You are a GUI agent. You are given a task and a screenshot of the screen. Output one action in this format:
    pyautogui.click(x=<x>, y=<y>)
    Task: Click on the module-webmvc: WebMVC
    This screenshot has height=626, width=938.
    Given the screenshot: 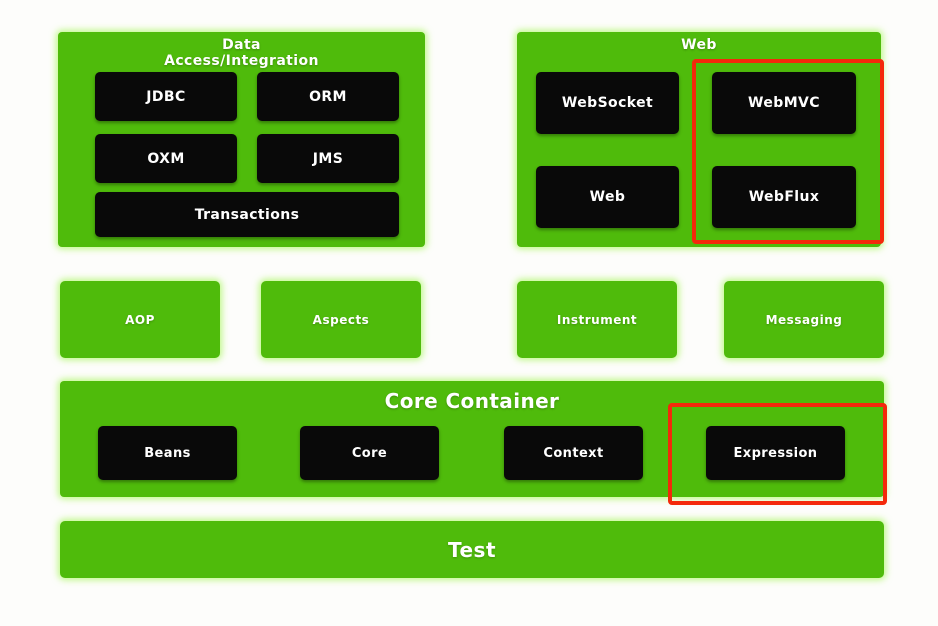 What is the action you would take?
    pyautogui.click(x=784, y=103)
    